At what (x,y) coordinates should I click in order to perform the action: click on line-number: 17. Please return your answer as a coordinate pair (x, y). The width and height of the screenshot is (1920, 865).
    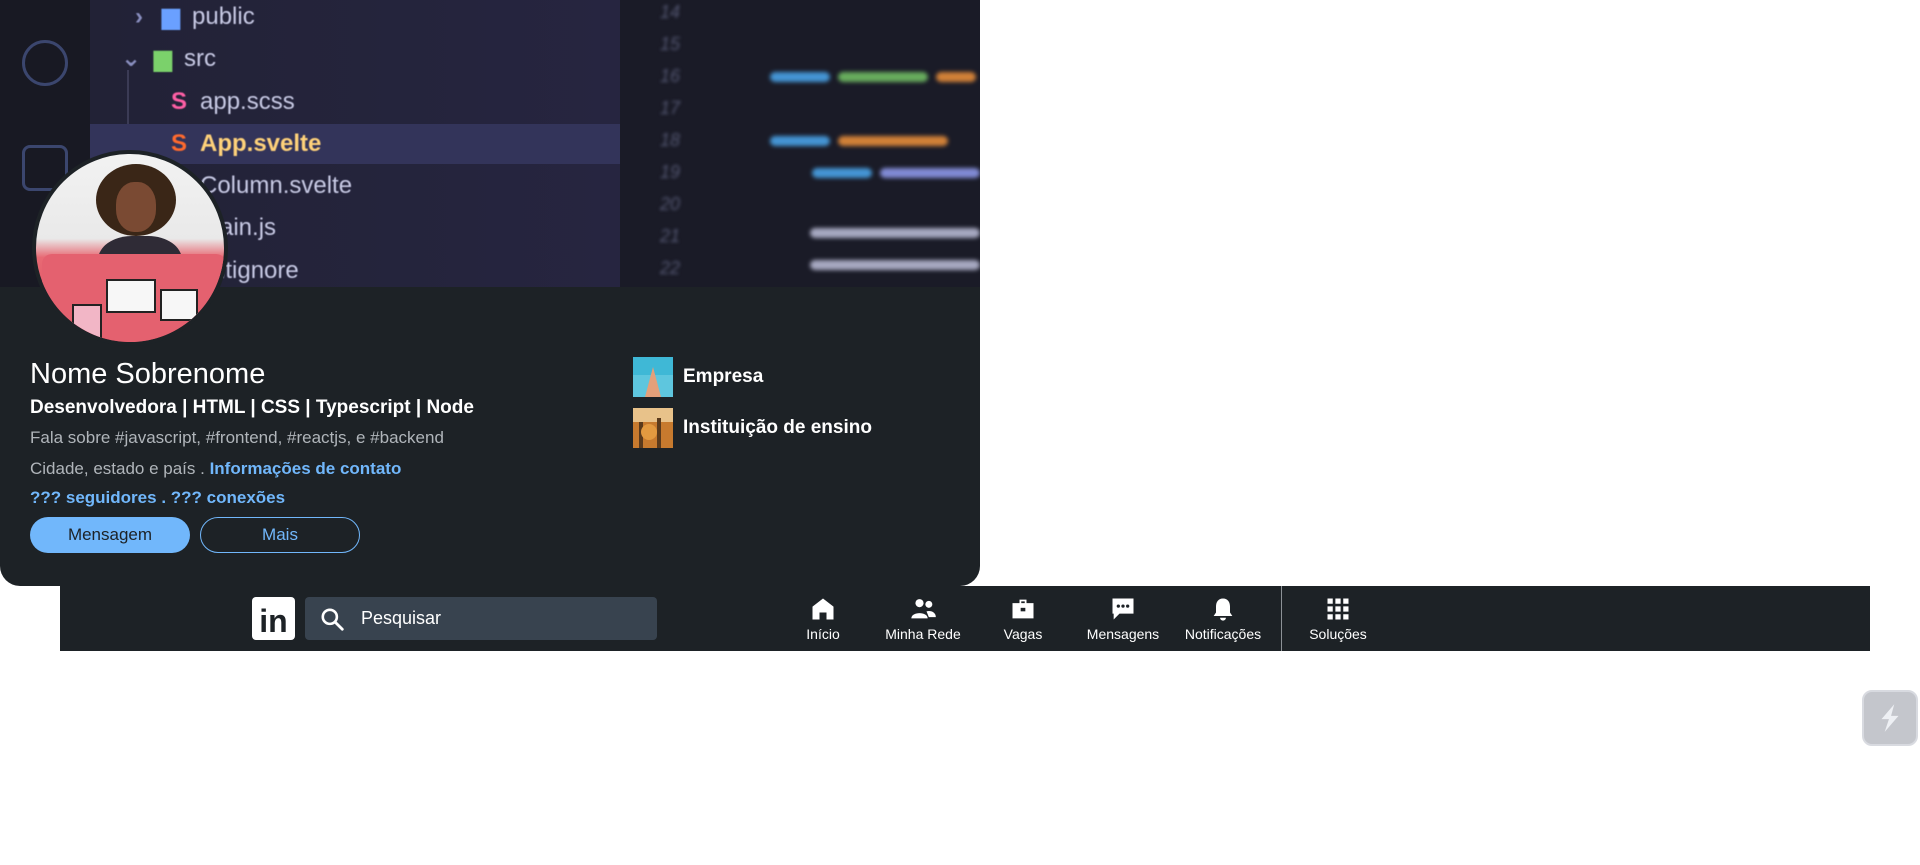
    Looking at the image, I should click on (670, 108).